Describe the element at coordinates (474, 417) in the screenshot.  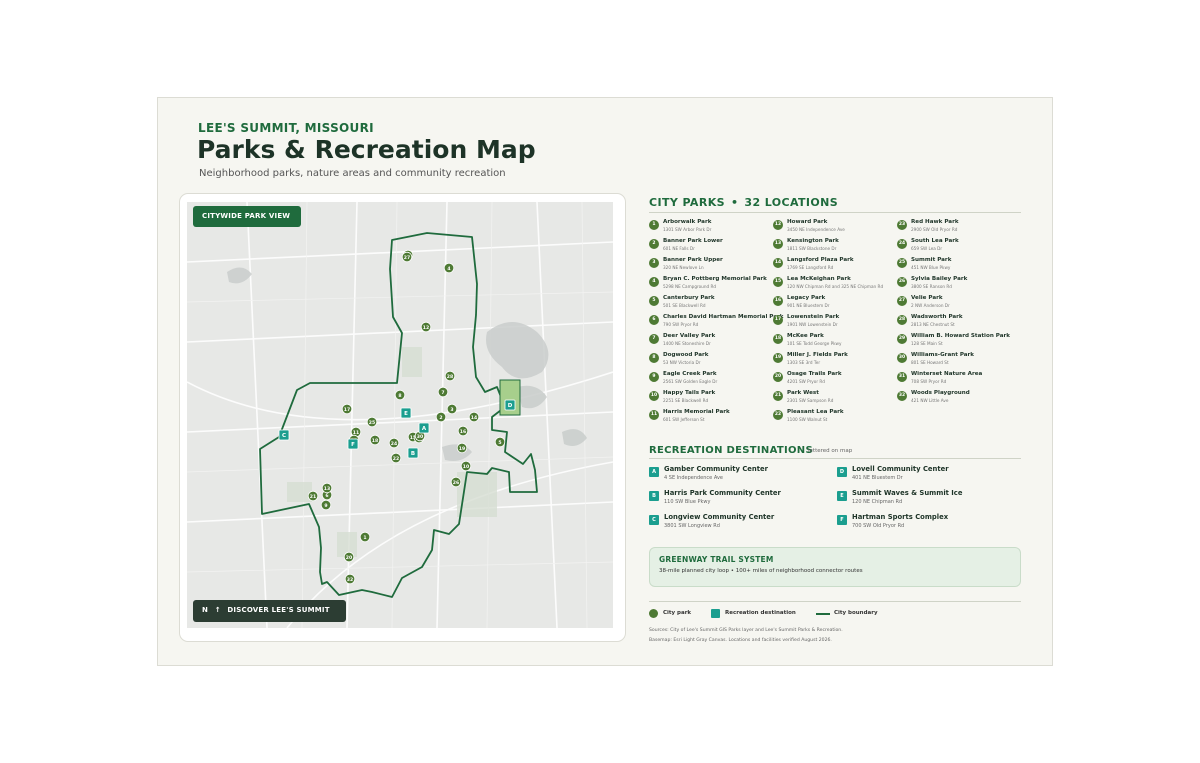
I see `park-marker-14: 14` at that location.